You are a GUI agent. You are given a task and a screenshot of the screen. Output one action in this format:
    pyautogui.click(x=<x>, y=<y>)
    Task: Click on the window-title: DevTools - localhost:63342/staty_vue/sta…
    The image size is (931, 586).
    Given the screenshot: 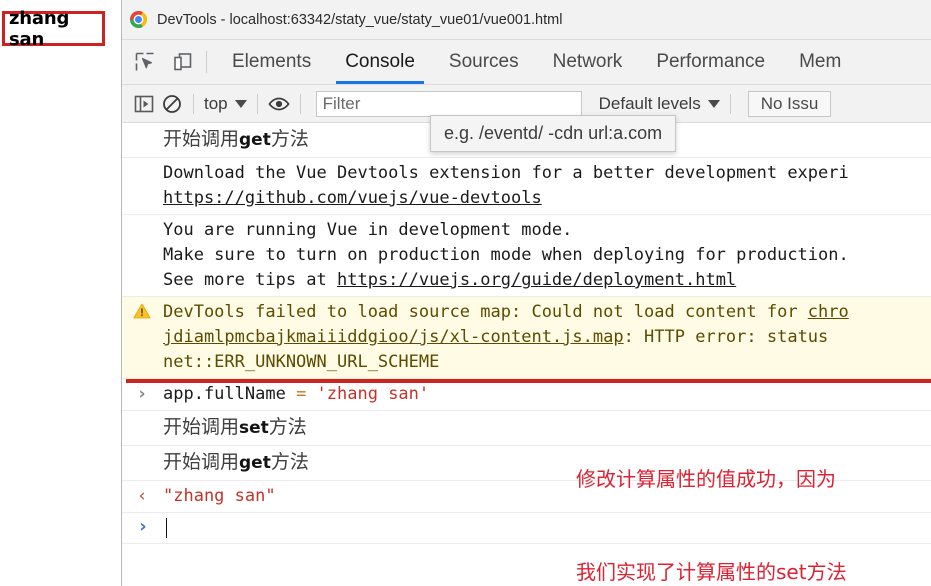 What is the action you would take?
    pyautogui.click(x=360, y=19)
    